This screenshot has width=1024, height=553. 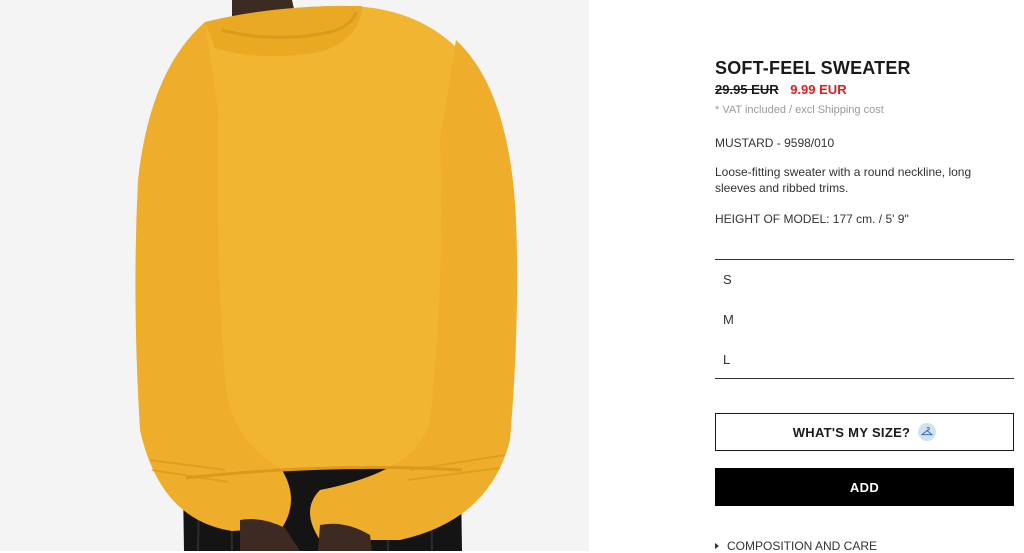 What do you see at coordinates (799, 110) in the screenshot?
I see `vat-note: * VAT included / excl Shipping cost` at bounding box center [799, 110].